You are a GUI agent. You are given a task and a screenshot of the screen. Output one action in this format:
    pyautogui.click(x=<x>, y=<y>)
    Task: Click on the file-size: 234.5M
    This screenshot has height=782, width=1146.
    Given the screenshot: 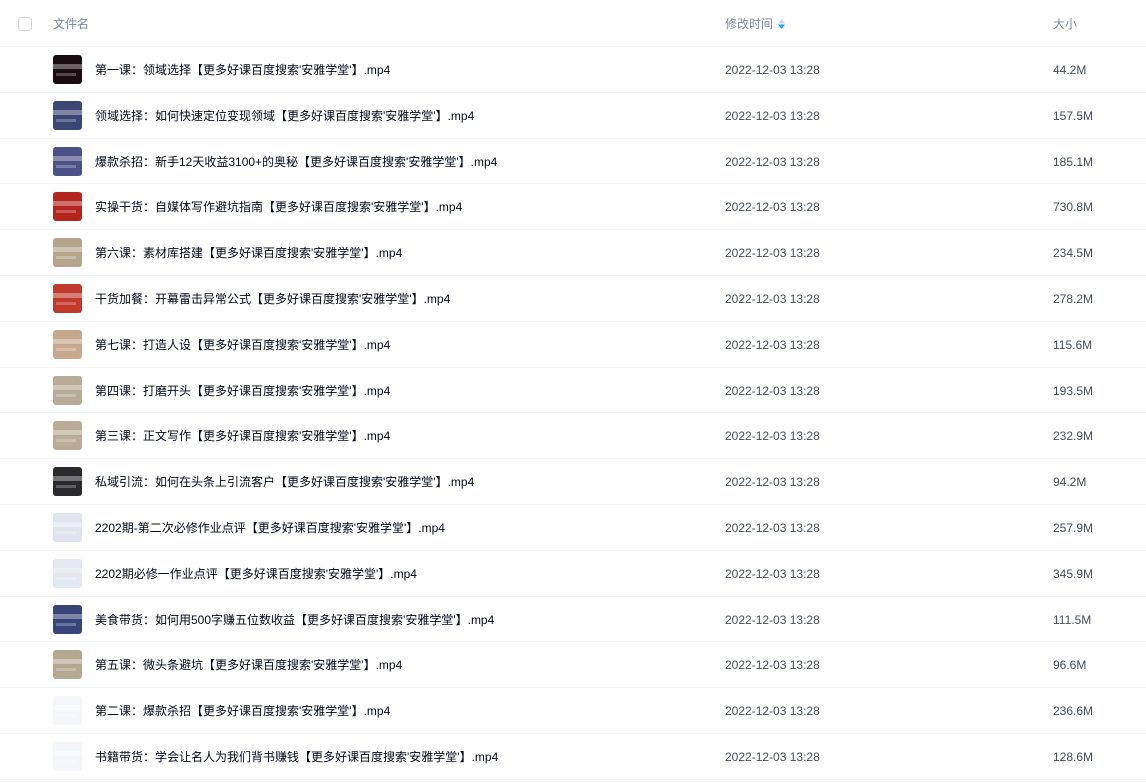 What is the action you would take?
    pyautogui.click(x=1073, y=253)
    